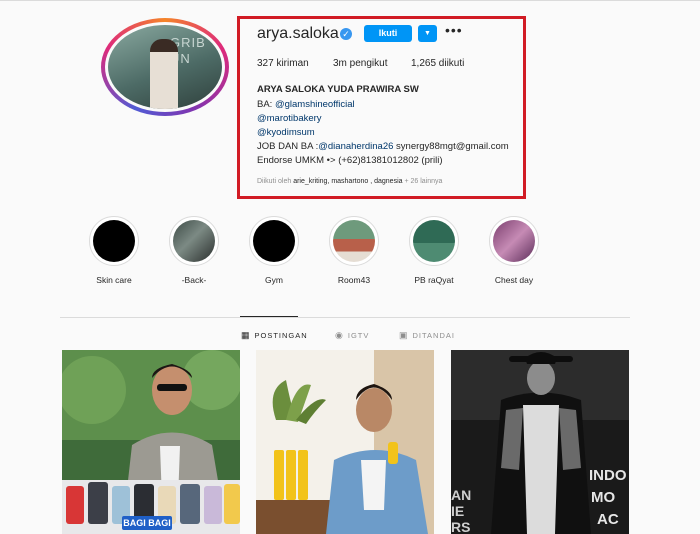  I want to click on tagged-icon: ▣, so click(404, 335).